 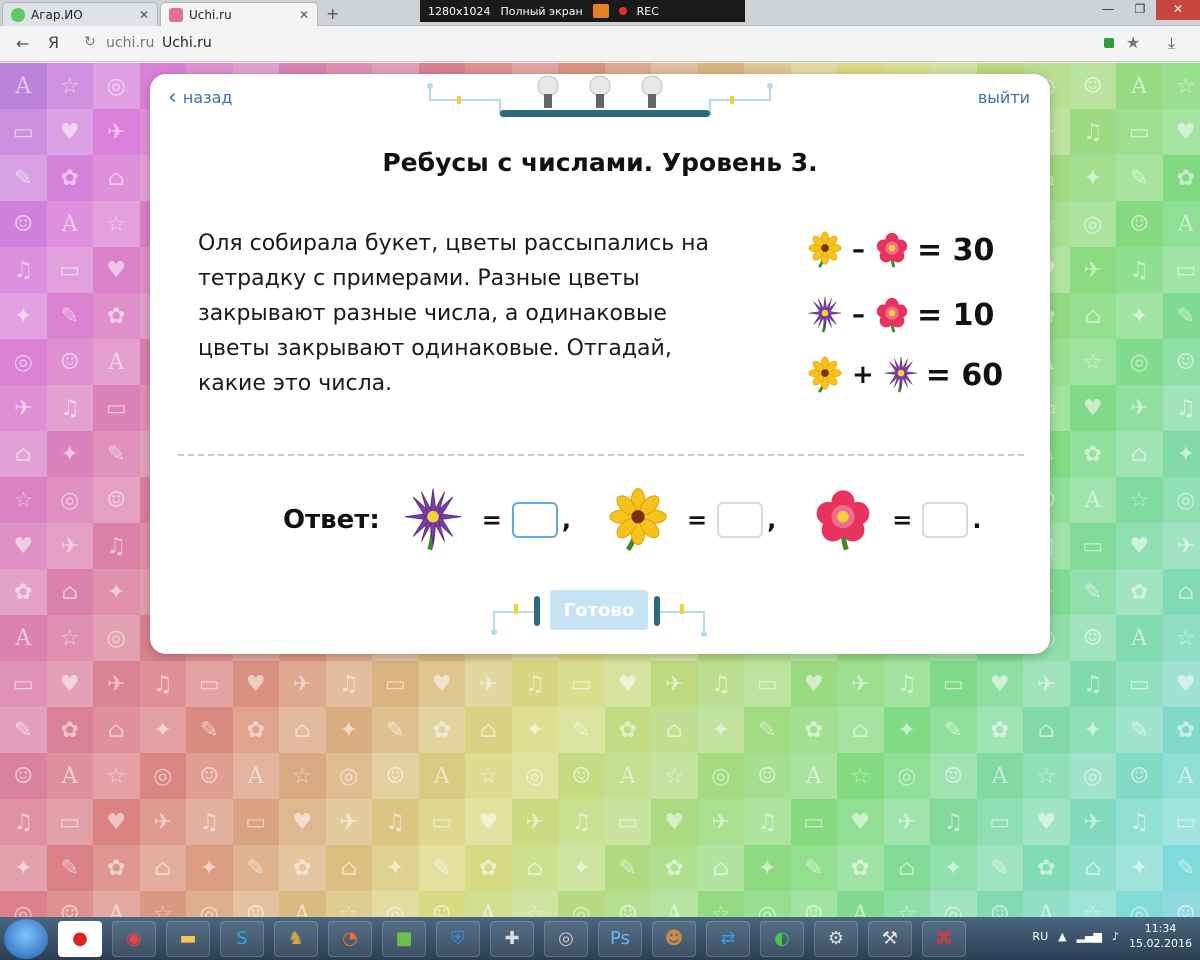 I want to click on game-controller-icon: ✚, so click(x=512, y=938).